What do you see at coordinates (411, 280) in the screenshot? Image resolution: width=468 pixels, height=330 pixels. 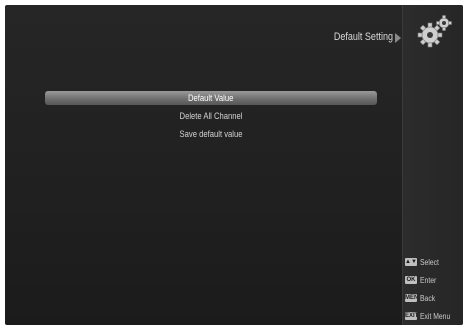 I see `ok-key-icon: OK` at bounding box center [411, 280].